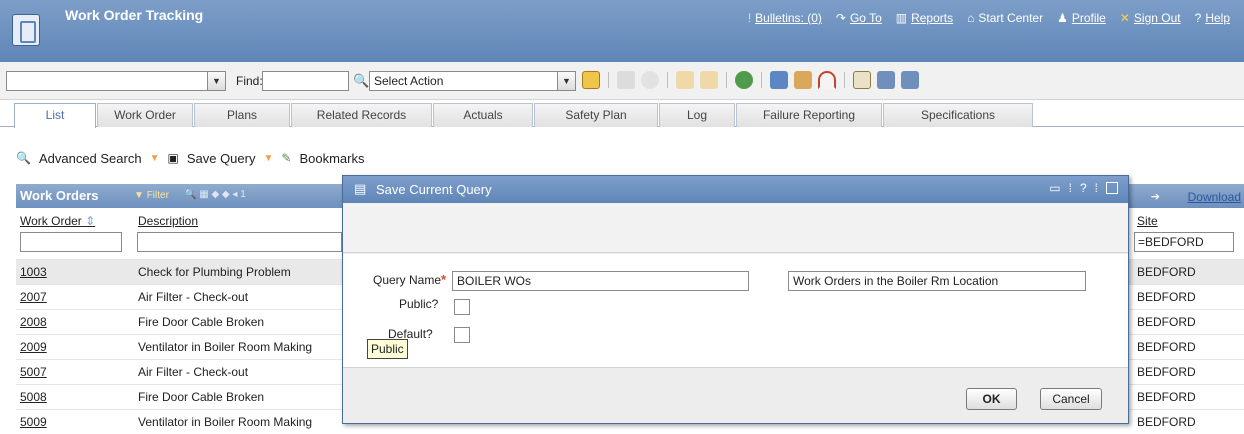  Describe the element at coordinates (33, 272) in the screenshot. I see `work-order-link: 1003` at that location.